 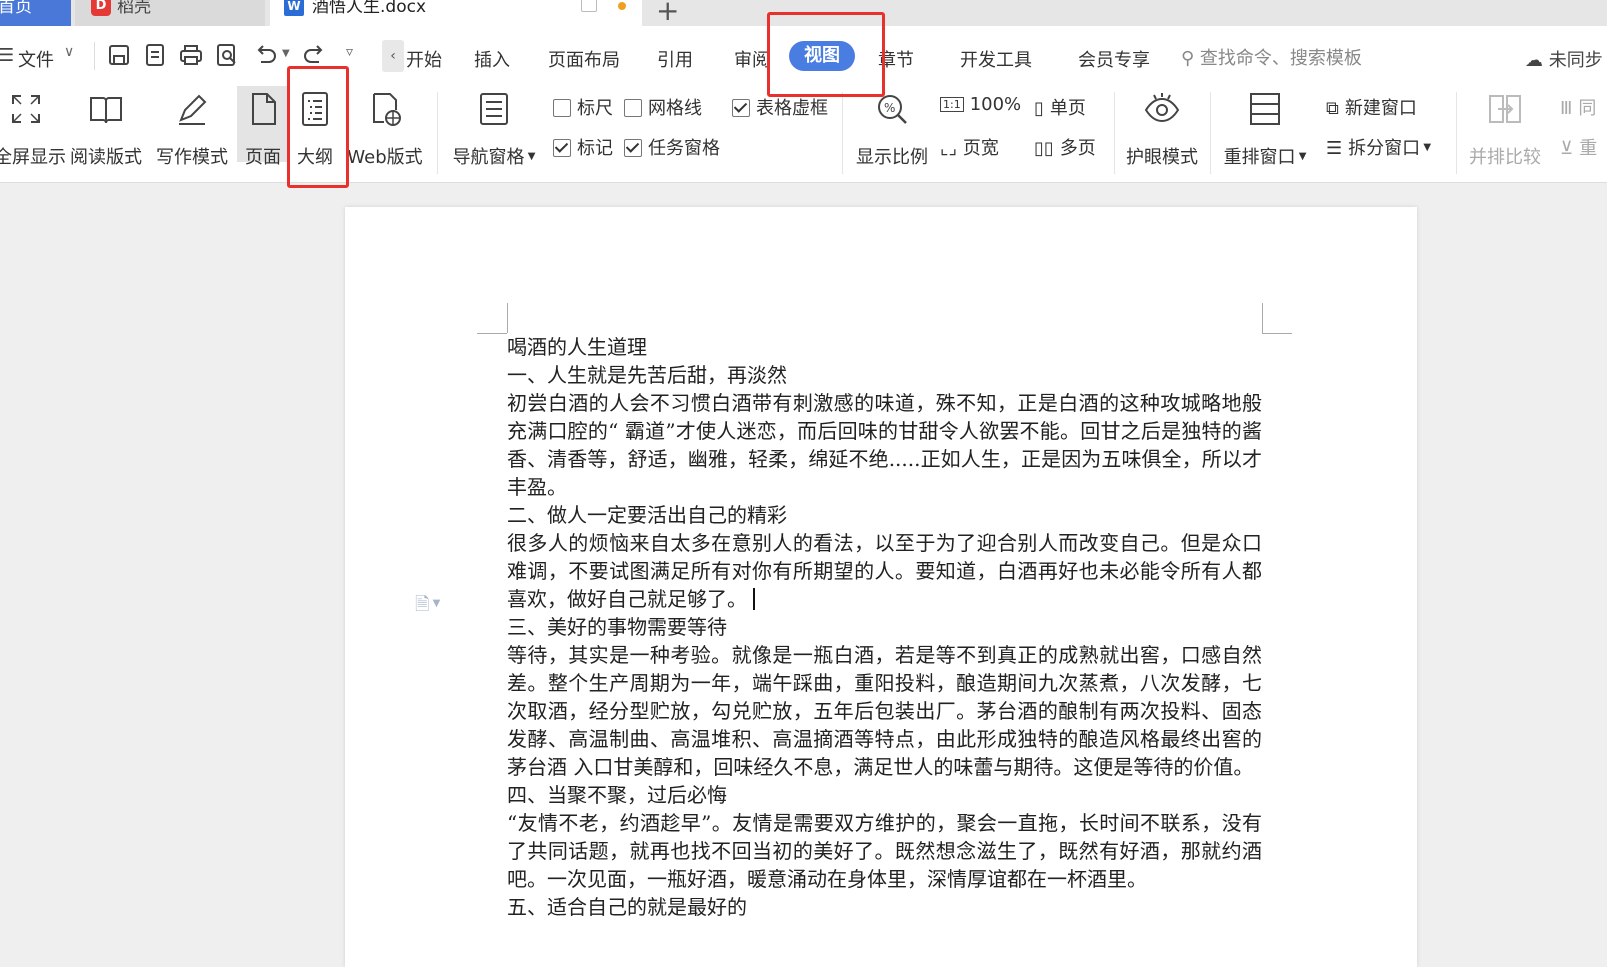 I want to click on tab-developer: 开发工具, so click(x=996, y=59).